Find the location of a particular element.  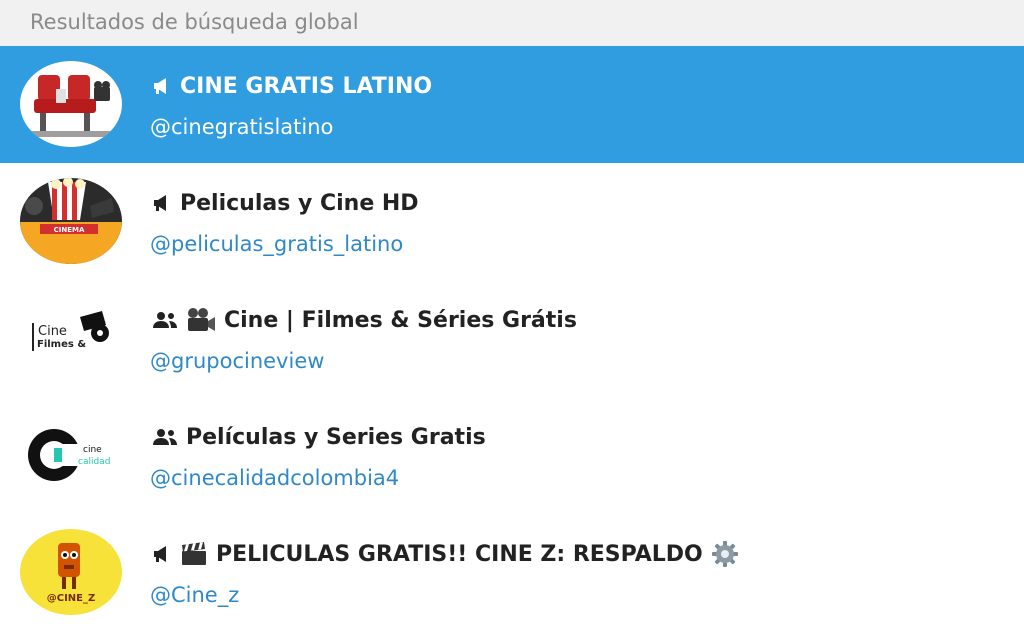

search-results-header: Resultados de búsqueda global is located at coordinates (512, 23).